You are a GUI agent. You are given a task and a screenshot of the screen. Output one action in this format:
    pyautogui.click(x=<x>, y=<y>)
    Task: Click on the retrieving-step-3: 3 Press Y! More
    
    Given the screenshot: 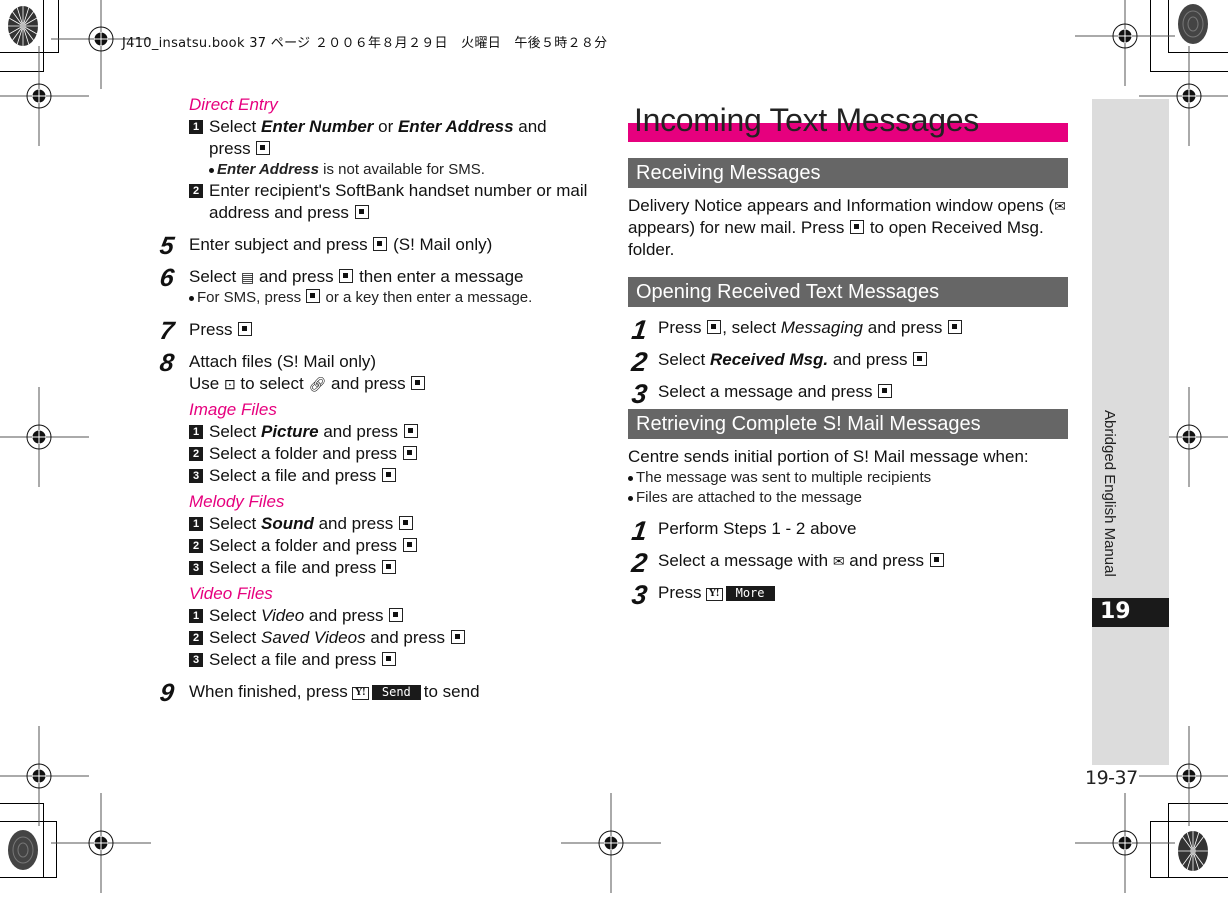 What is the action you would take?
    pyautogui.click(x=848, y=595)
    